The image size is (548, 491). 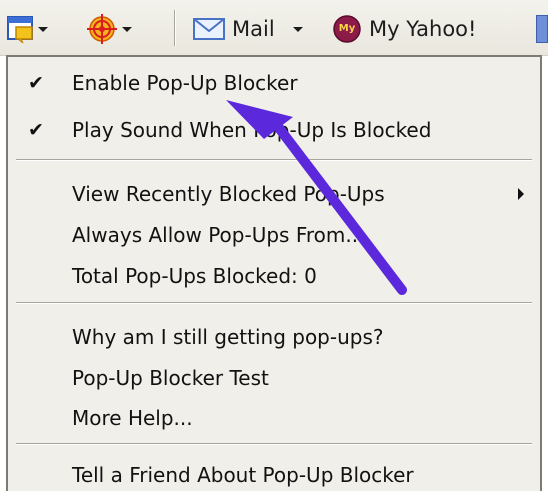 I want to click on anti-spy-button, so click(x=109, y=29).